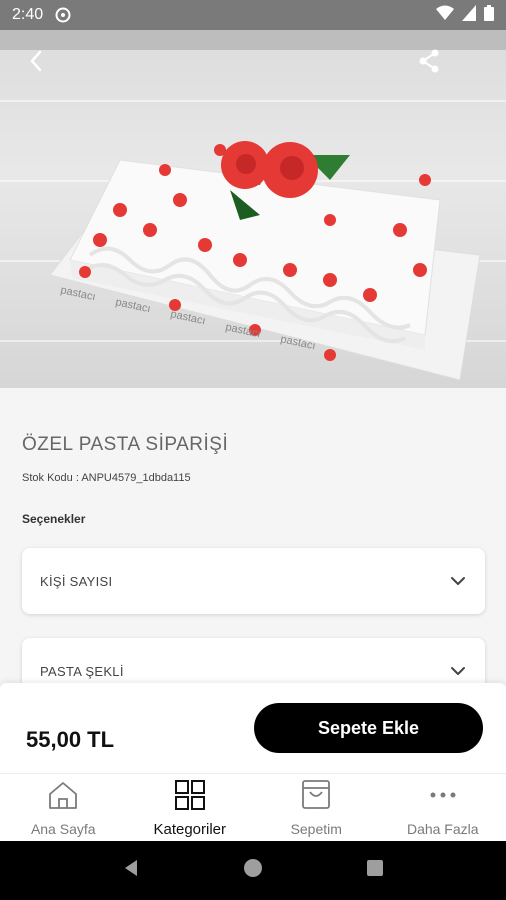 Image resolution: width=506 pixels, height=900 pixels. What do you see at coordinates (76, 581) in the screenshot?
I see `option-label: KİŞİ SAYISI` at bounding box center [76, 581].